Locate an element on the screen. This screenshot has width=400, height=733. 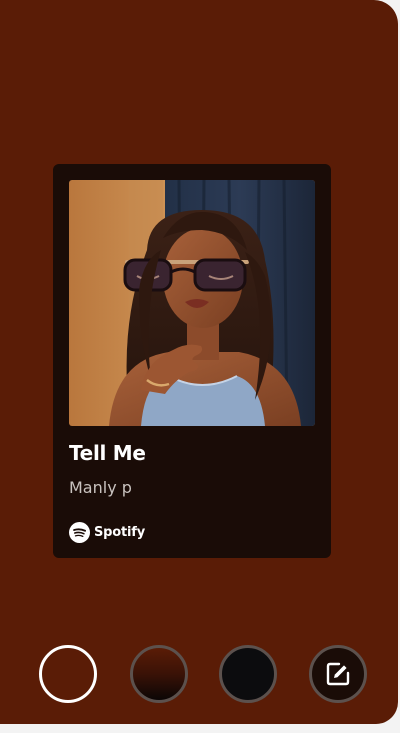
background-option-dark is located at coordinates (248, 674).